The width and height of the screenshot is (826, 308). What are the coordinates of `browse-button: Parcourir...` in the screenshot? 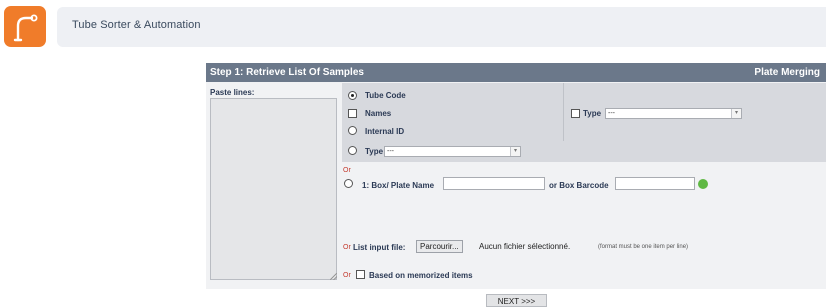 It's located at (439, 246).